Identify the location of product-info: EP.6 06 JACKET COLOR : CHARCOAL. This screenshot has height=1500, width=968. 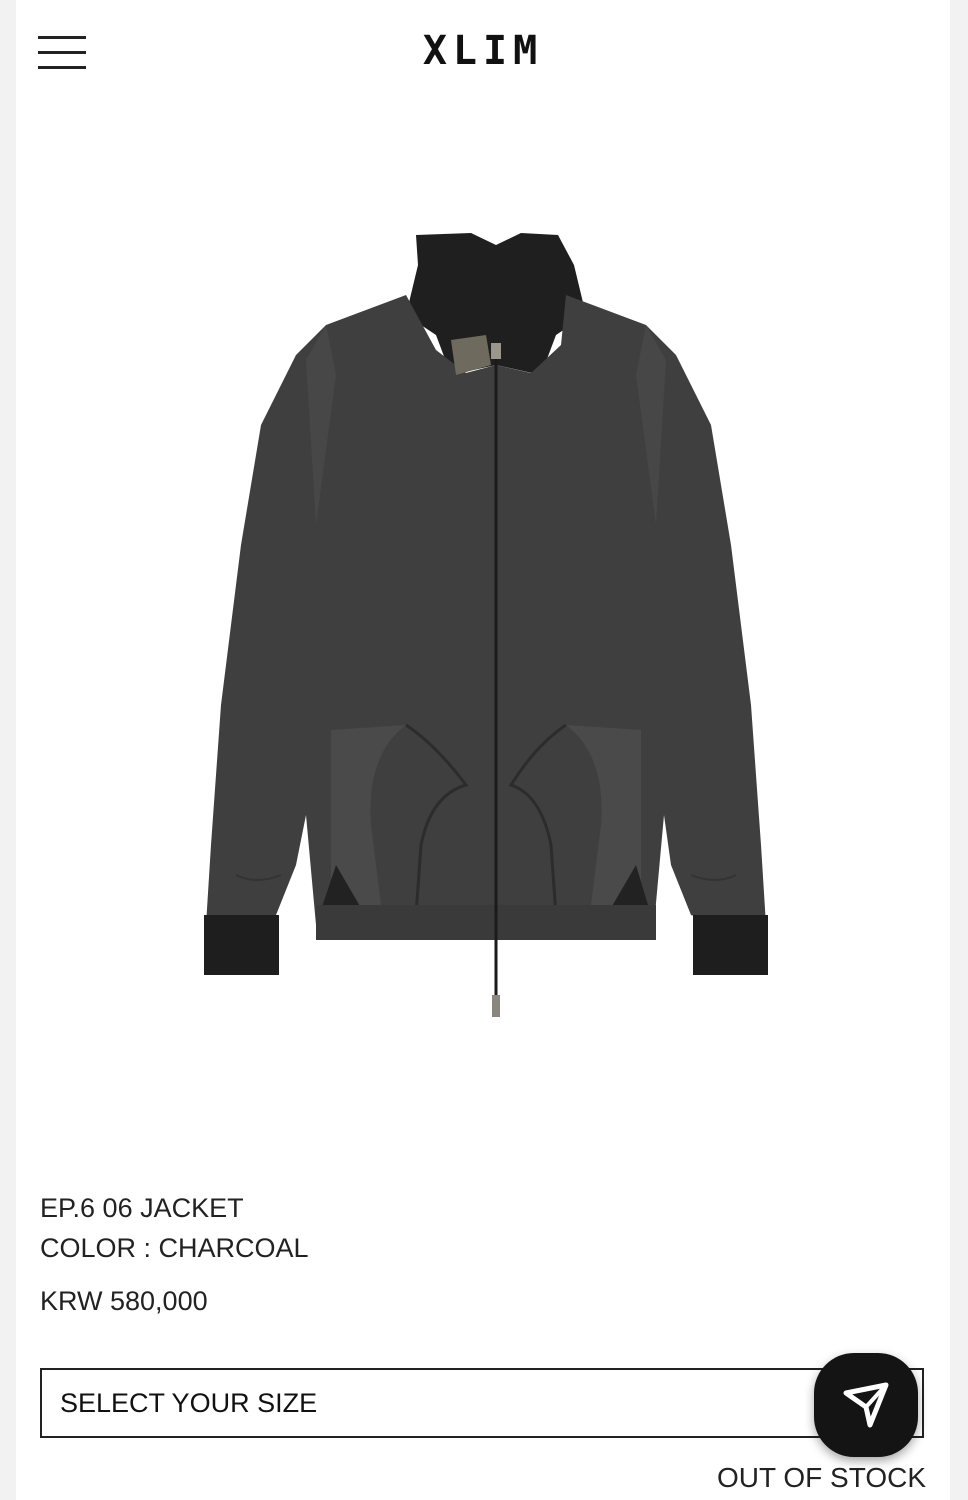
(174, 1228).